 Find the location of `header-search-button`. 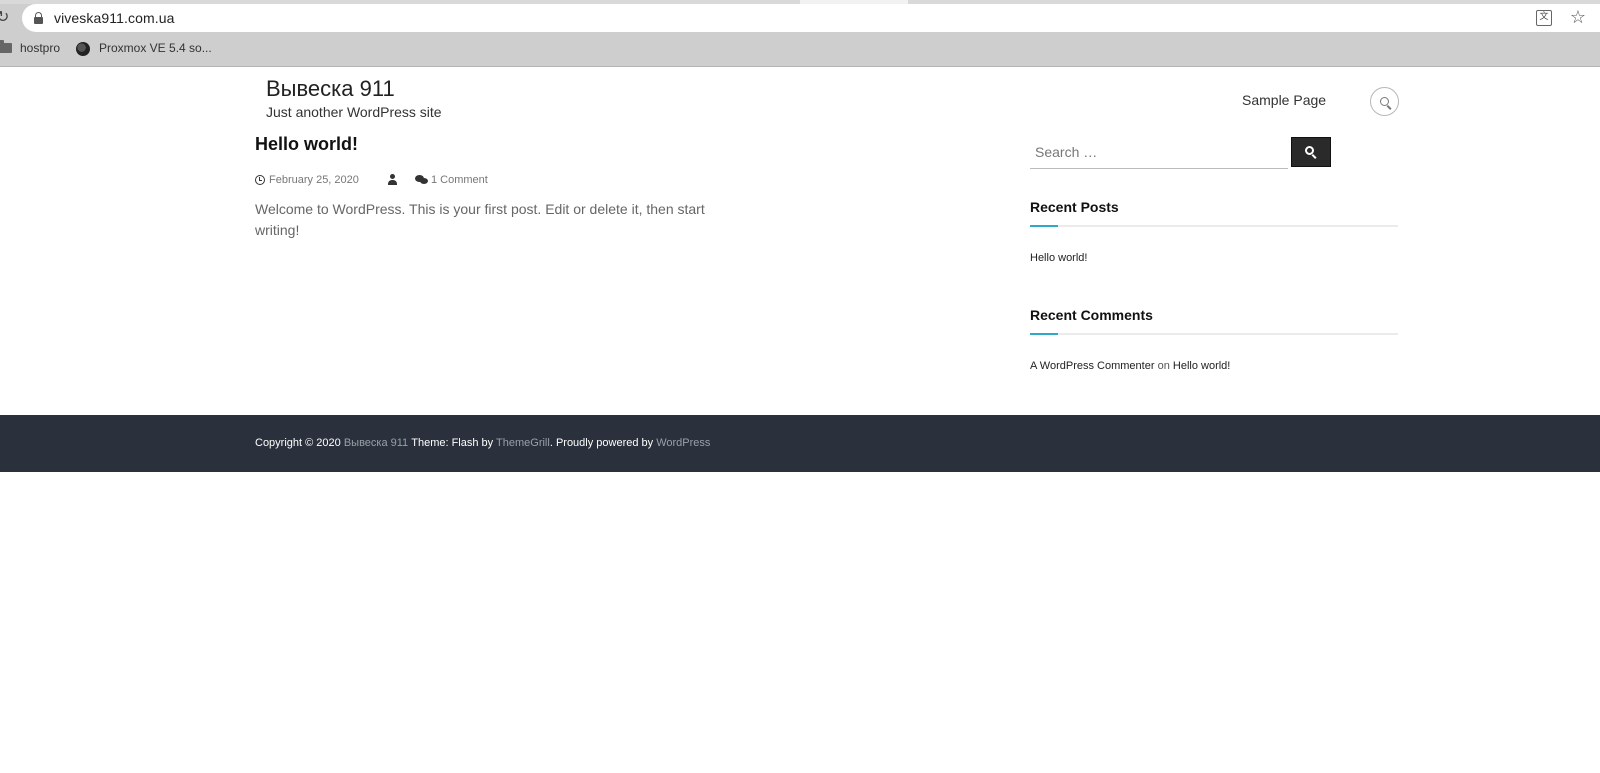

header-search-button is located at coordinates (1384, 101).